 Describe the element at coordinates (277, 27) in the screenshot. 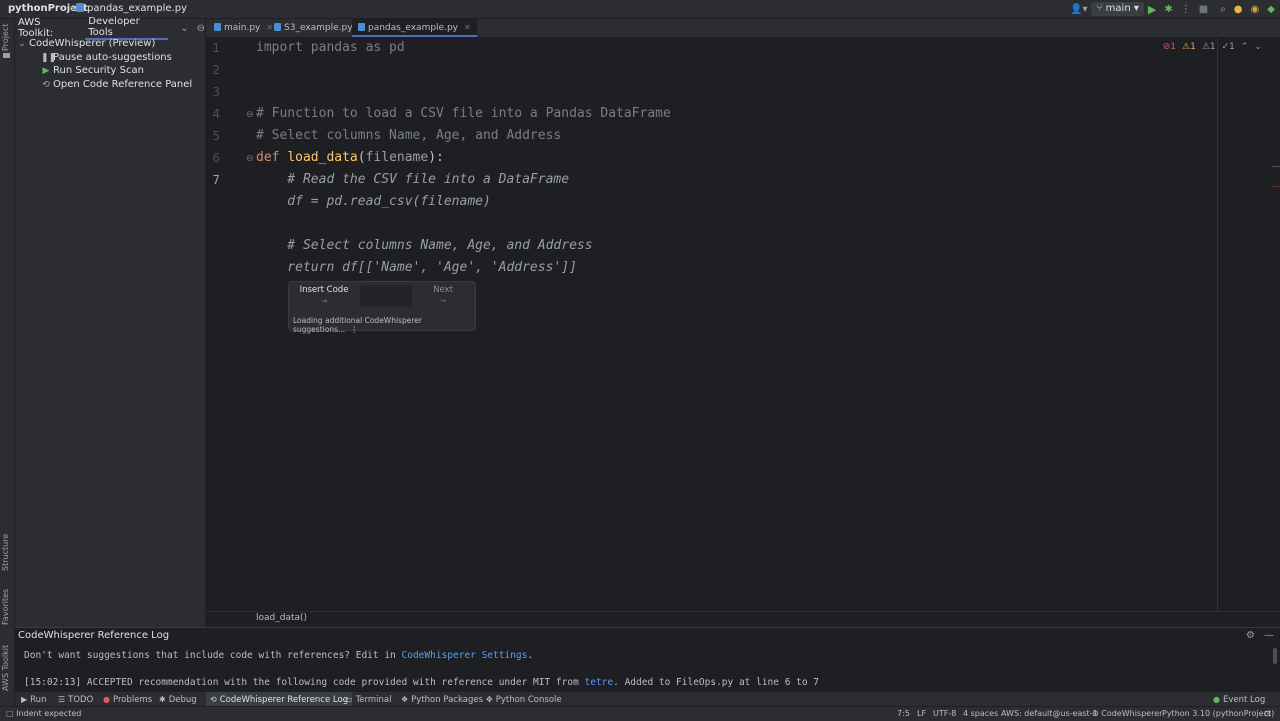

I see `python-file-icon` at that location.